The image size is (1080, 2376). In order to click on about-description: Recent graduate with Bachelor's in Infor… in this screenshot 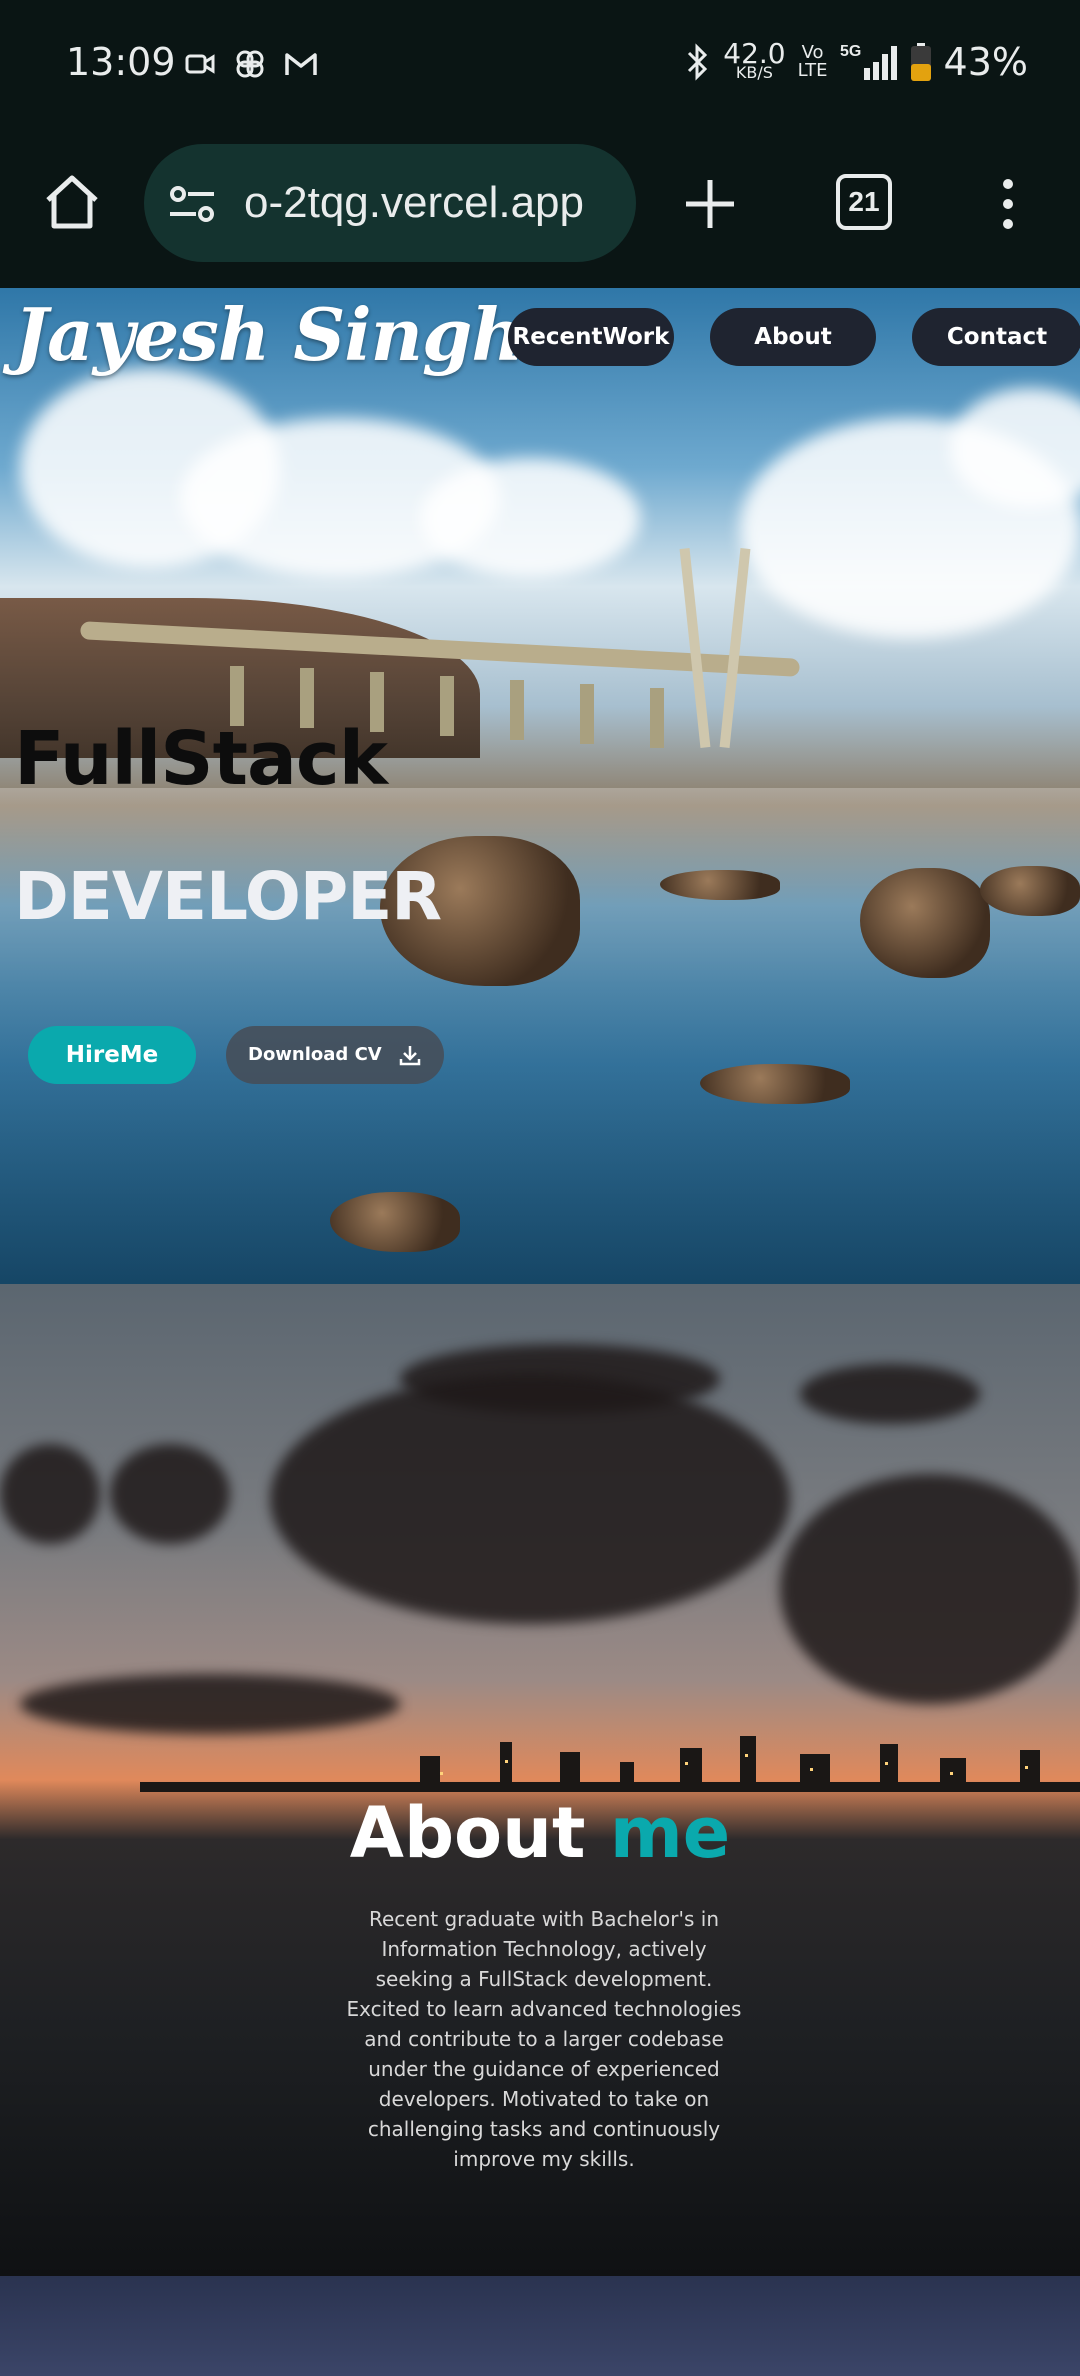, I will do `click(544, 2039)`.